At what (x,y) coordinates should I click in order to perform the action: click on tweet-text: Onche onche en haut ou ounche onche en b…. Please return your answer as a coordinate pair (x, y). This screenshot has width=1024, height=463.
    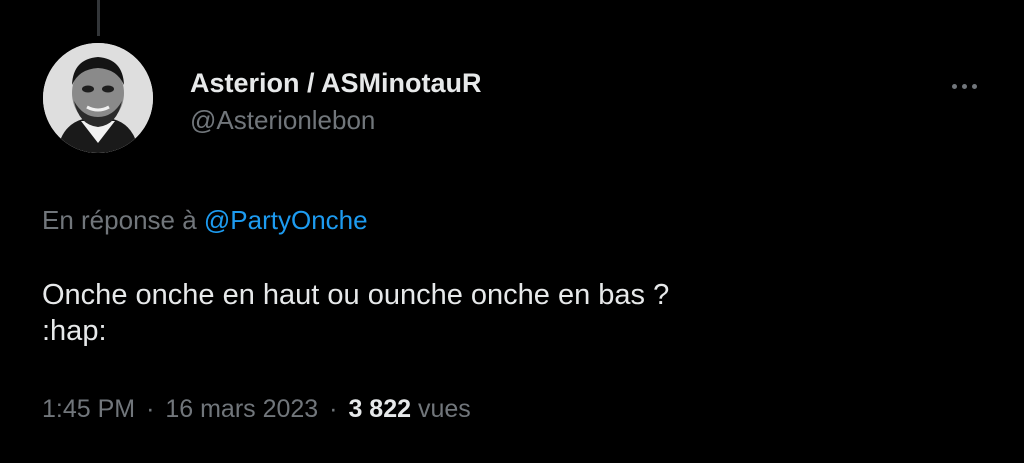
    Looking at the image, I should click on (512, 313).